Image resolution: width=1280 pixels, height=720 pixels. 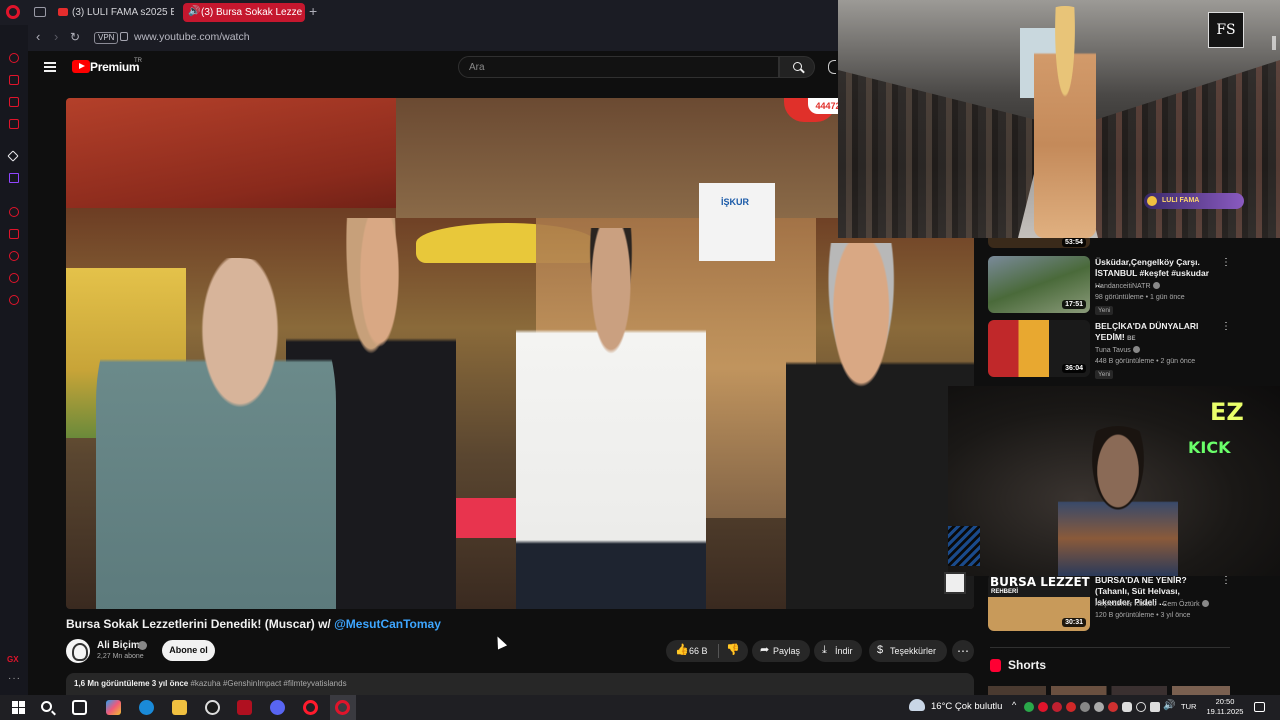 What do you see at coordinates (1127, 707) in the screenshot?
I see `microphone-icon` at bounding box center [1127, 707].